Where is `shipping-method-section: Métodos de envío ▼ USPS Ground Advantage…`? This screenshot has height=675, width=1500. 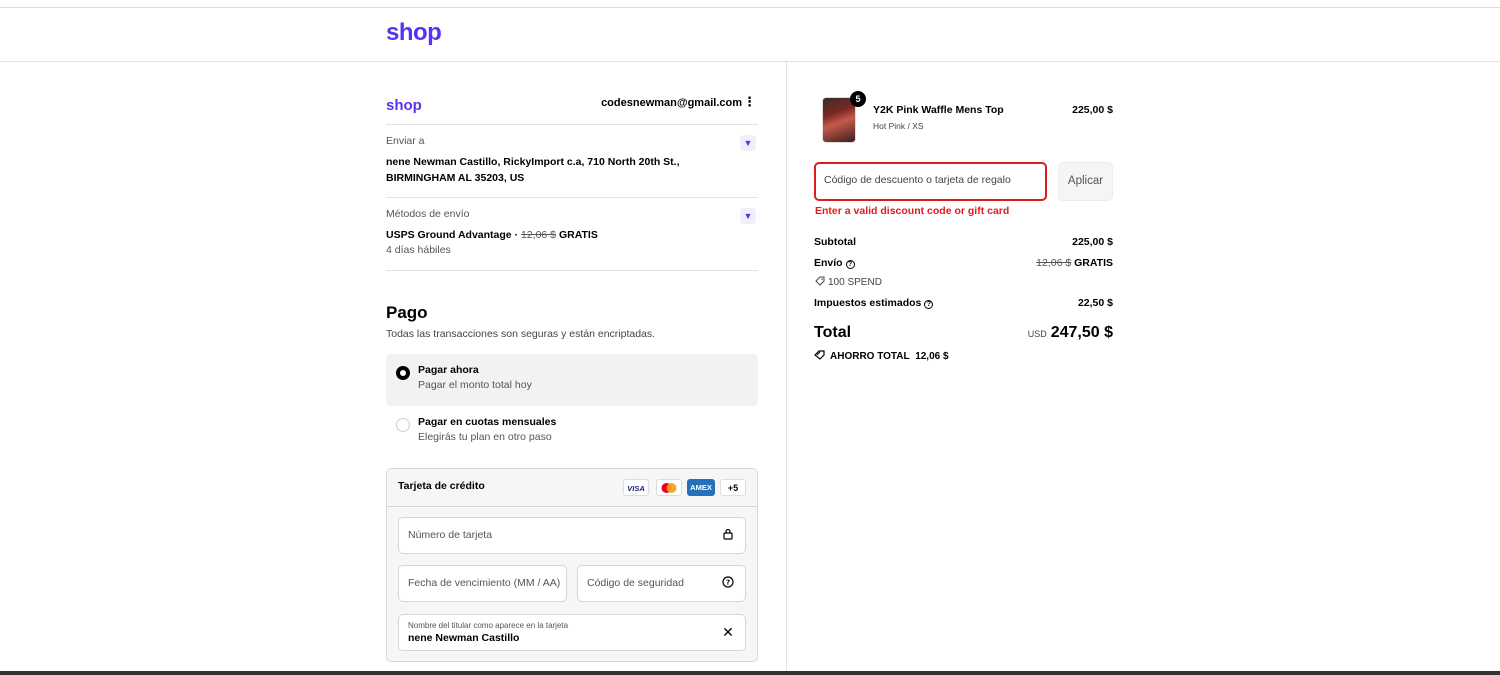 shipping-method-section: Métodos de envío ▼ USPS Ground Advantage… is located at coordinates (572, 234).